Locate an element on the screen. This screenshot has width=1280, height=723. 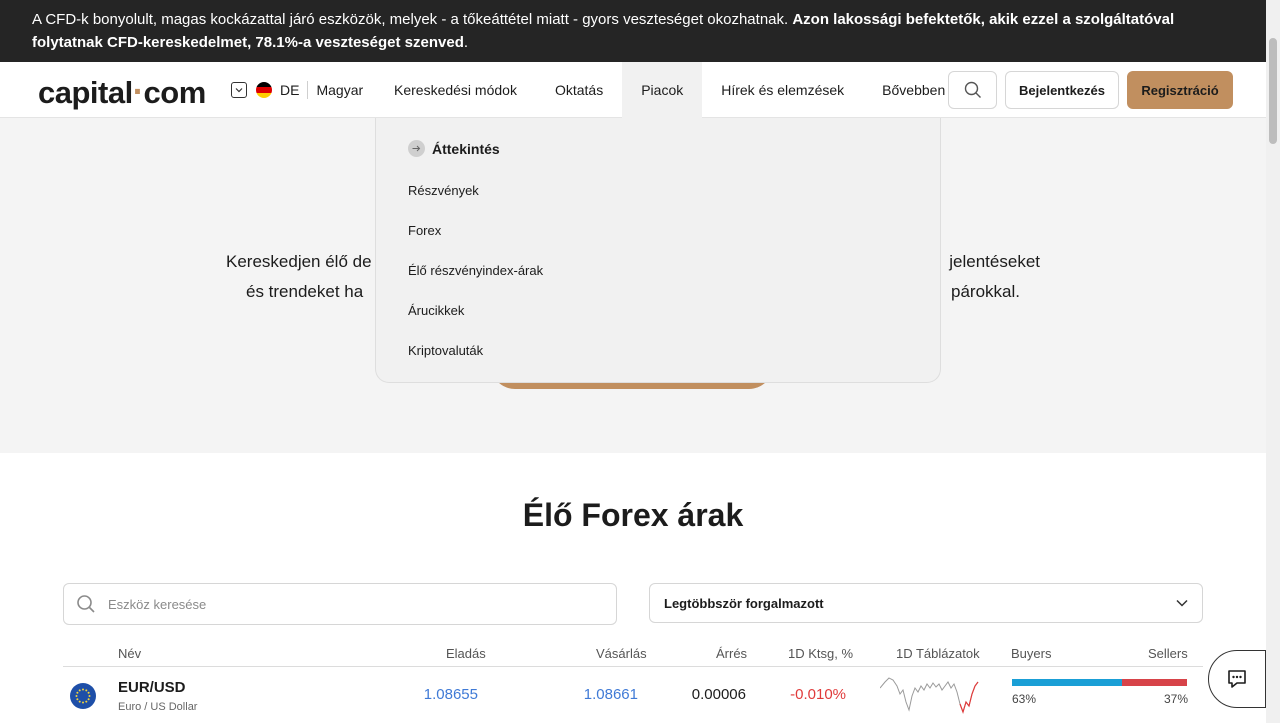
forex-section-title: Élő Forex árak is located at coordinates (633, 515).